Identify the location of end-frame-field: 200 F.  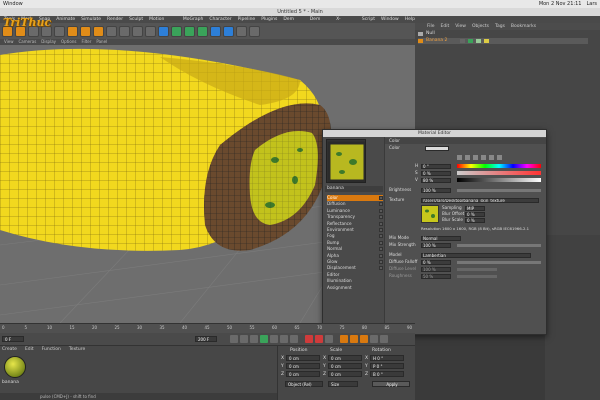
(206, 339).